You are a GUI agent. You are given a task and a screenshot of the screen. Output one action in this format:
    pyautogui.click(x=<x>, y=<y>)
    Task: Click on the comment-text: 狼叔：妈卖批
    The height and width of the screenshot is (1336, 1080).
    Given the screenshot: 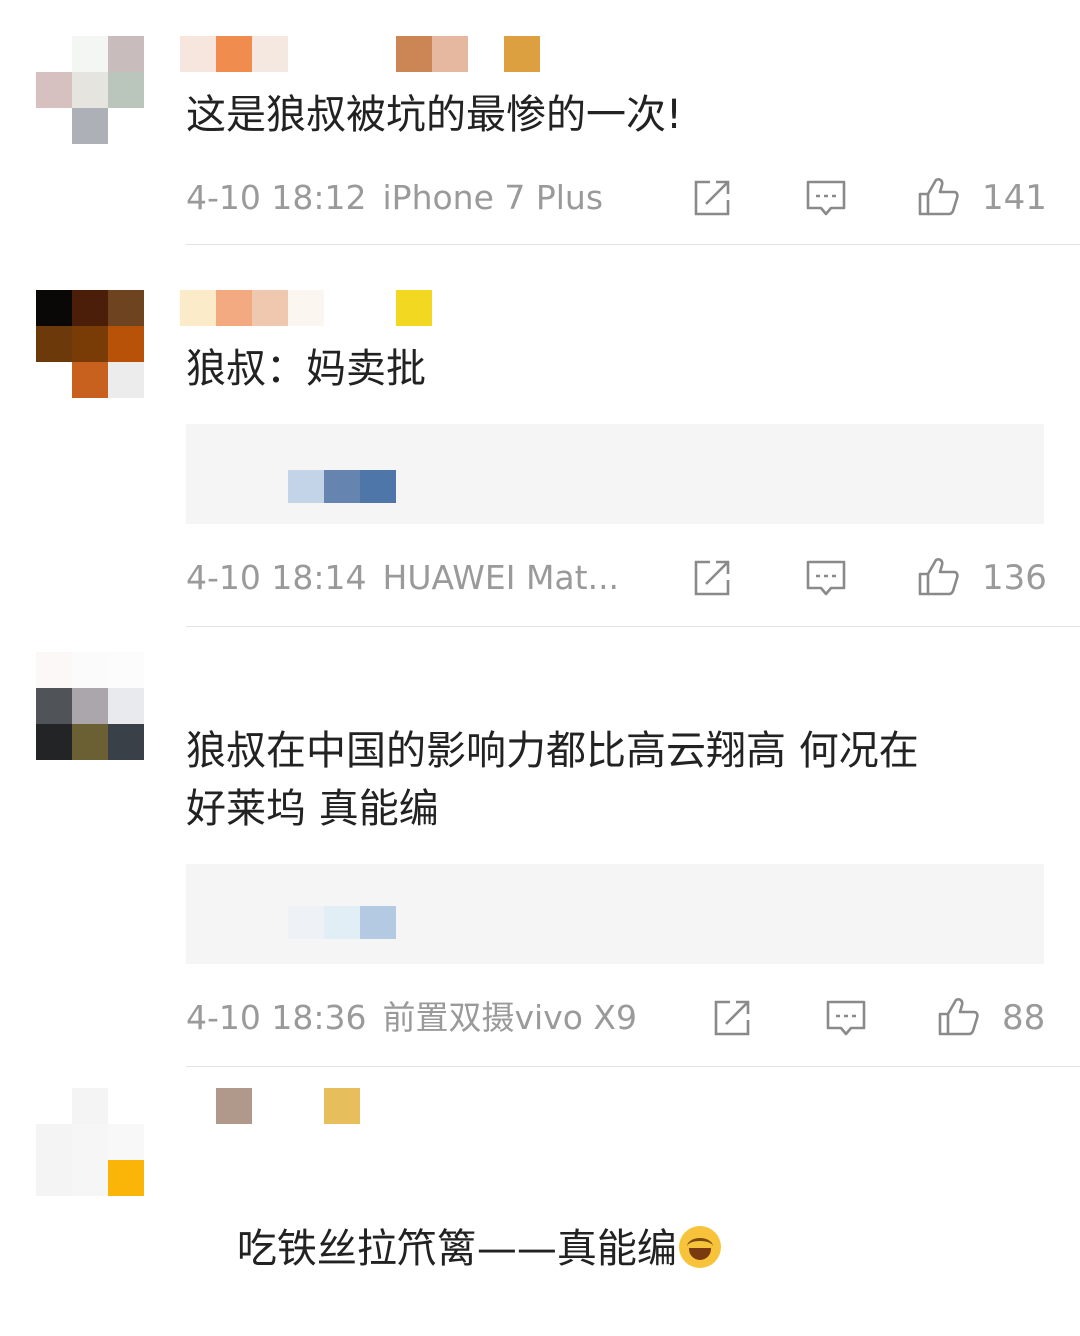 What is the action you would take?
    pyautogui.click(x=306, y=369)
    